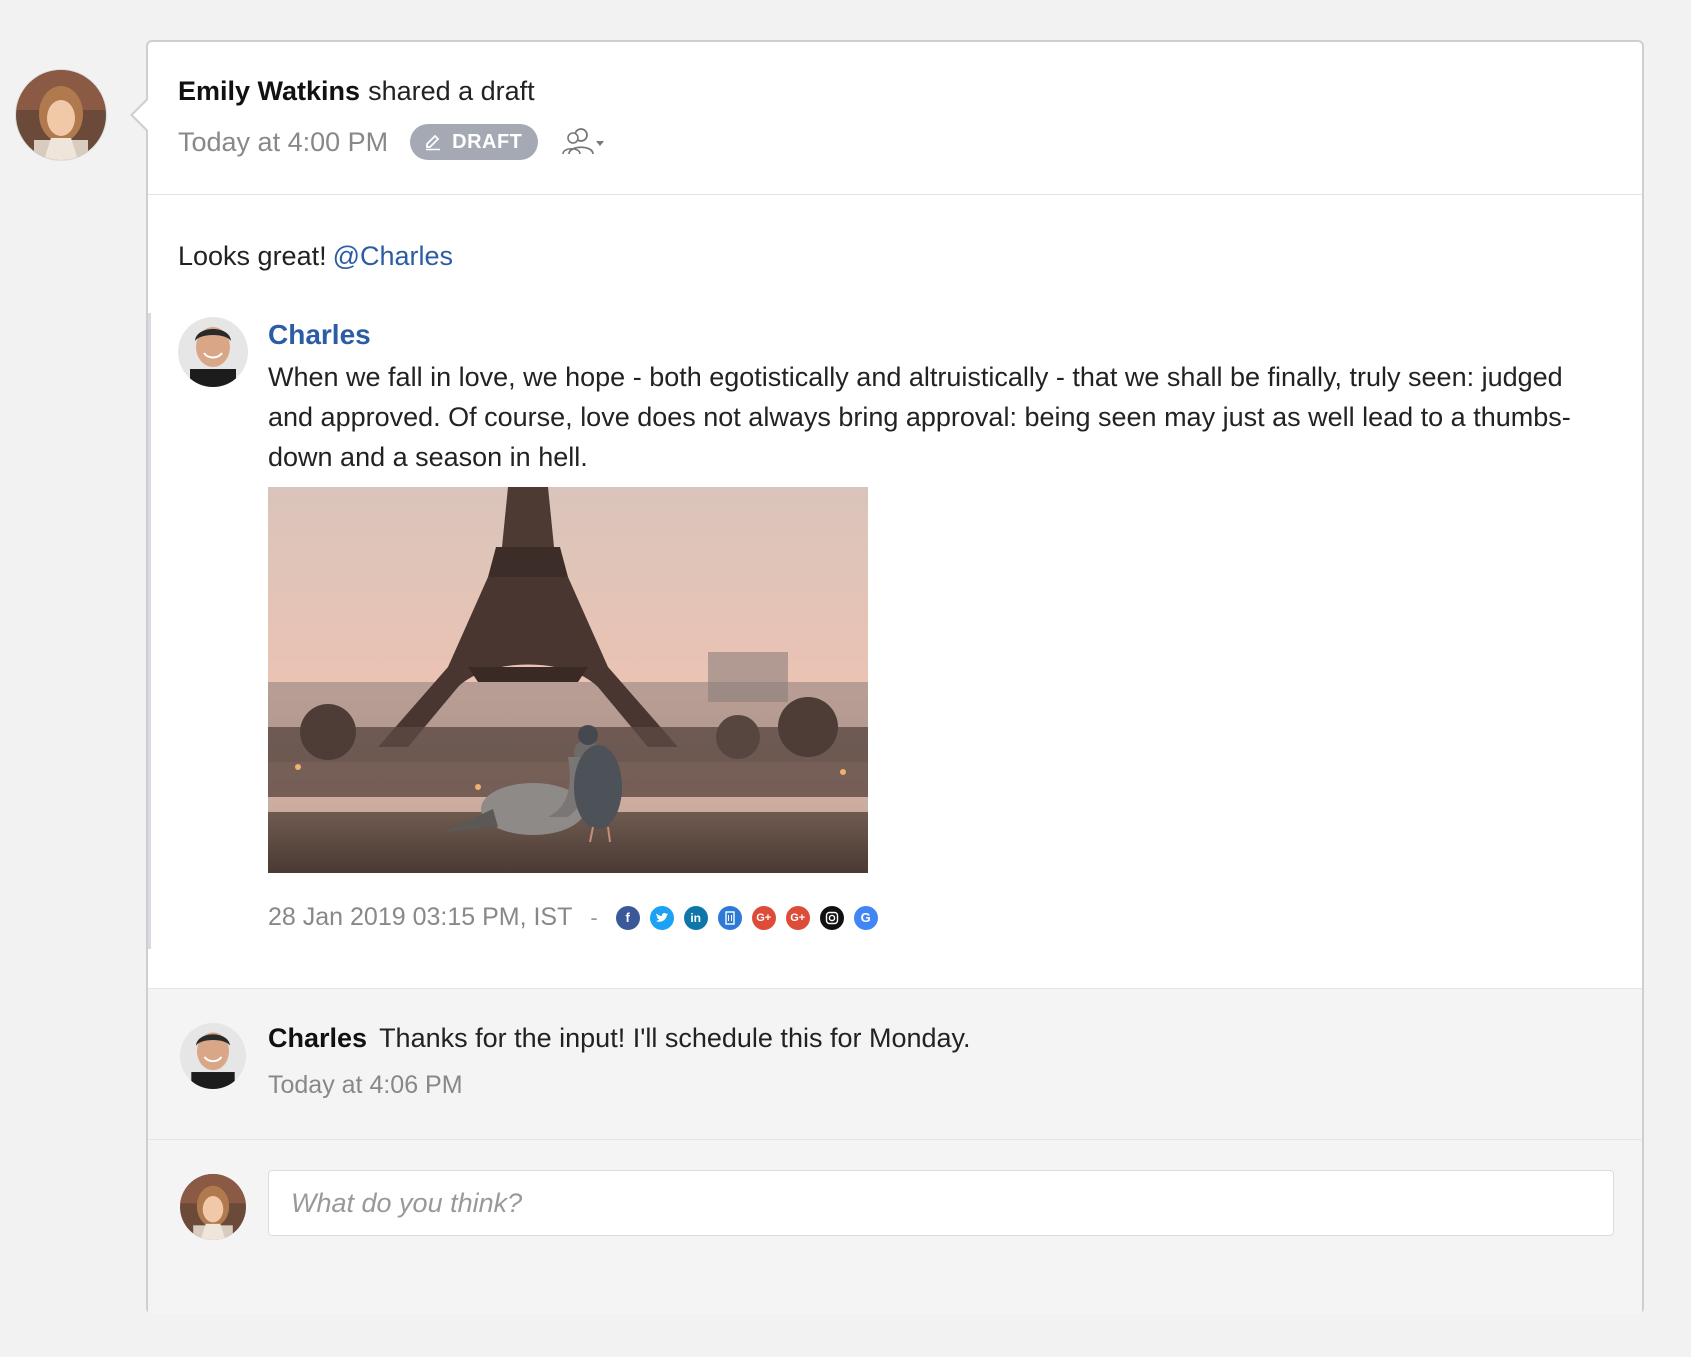 The height and width of the screenshot is (1357, 1691). Describe the element at coordinates (600, 143) in the screenshot. I see `chevron-down-icon` at that location.